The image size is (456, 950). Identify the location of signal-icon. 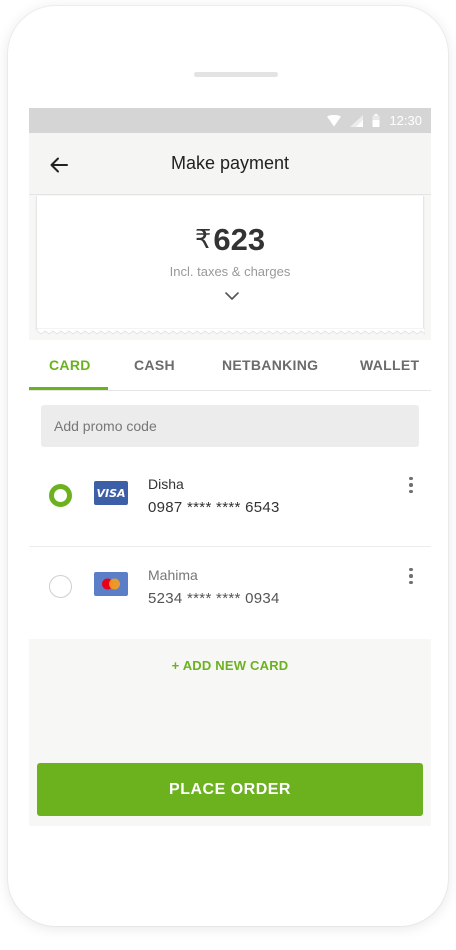
(357, 120).